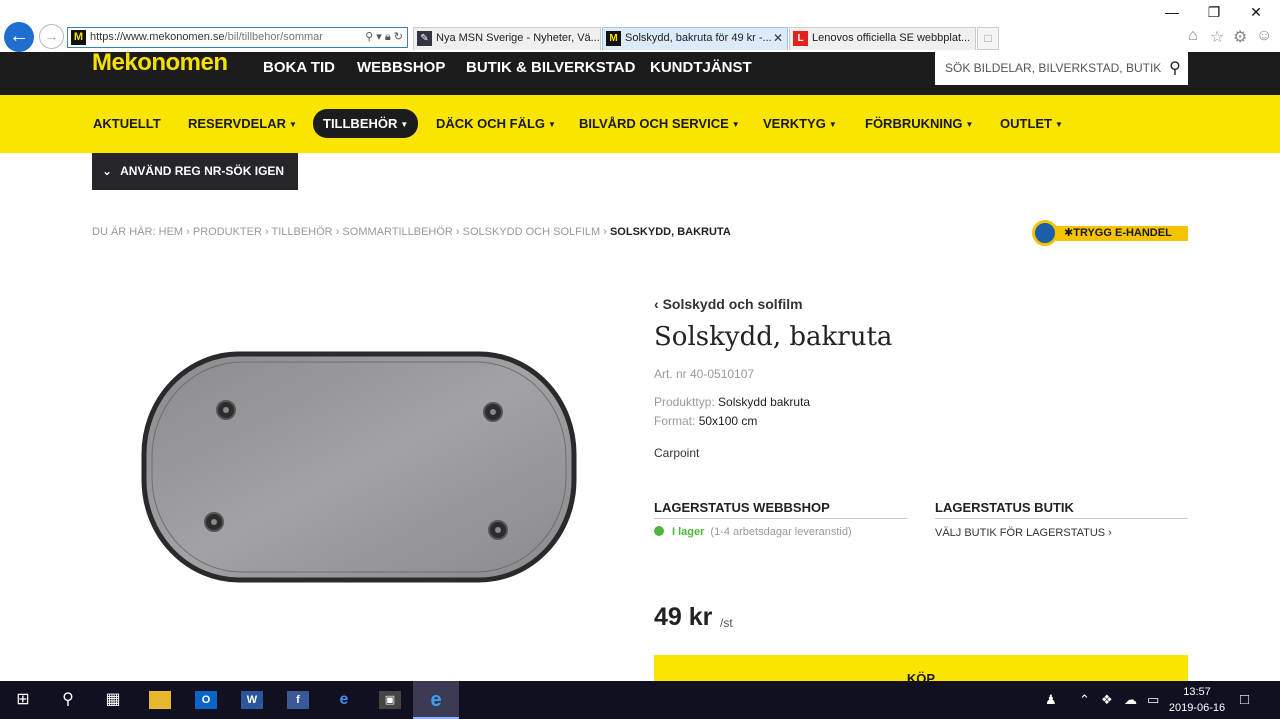  Describe the element at coordinates (1264, 36) in the screenshot. I see `feedback-smiley-icon: ☺` at that location.